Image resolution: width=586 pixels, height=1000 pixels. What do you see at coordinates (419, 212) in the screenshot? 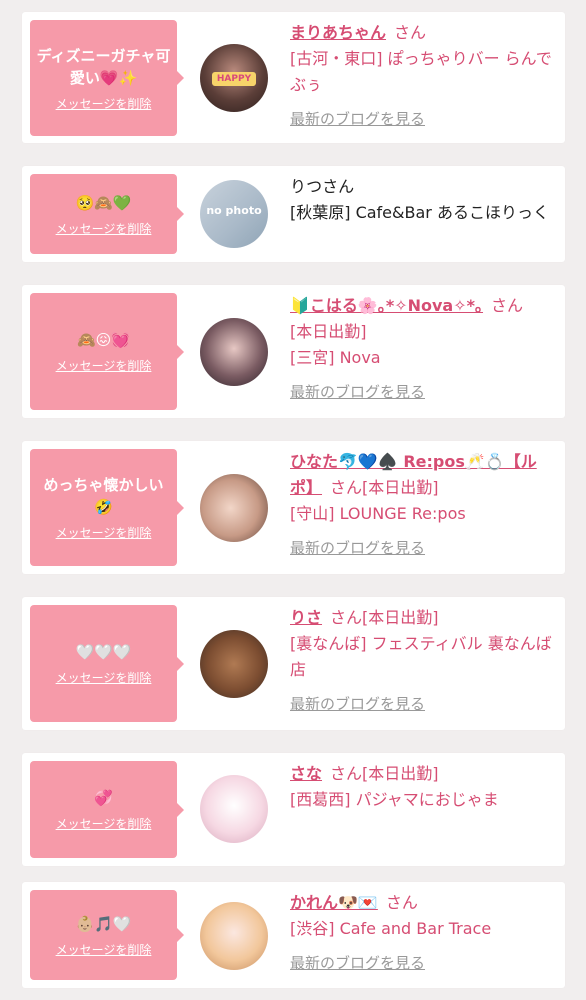
I see `shop-info: [秋葉原] Cafe&Bar あるこほりっく` at bounding box center [419, 212].